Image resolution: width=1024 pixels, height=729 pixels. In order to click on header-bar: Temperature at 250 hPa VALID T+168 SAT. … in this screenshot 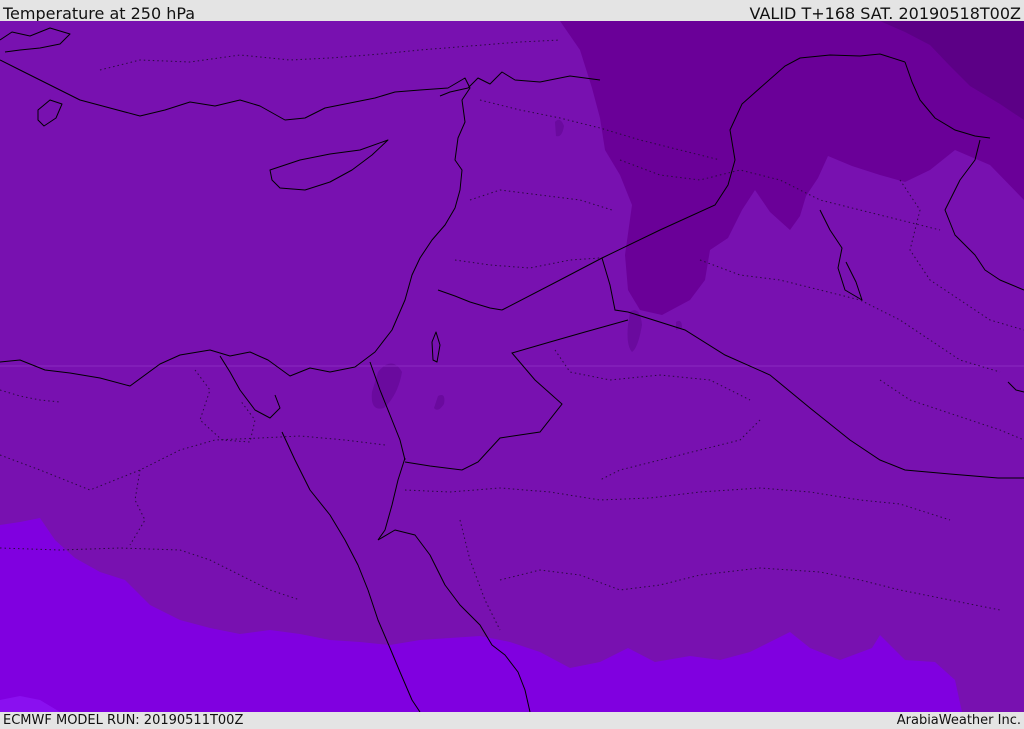, I will do `click(512, 11)`.